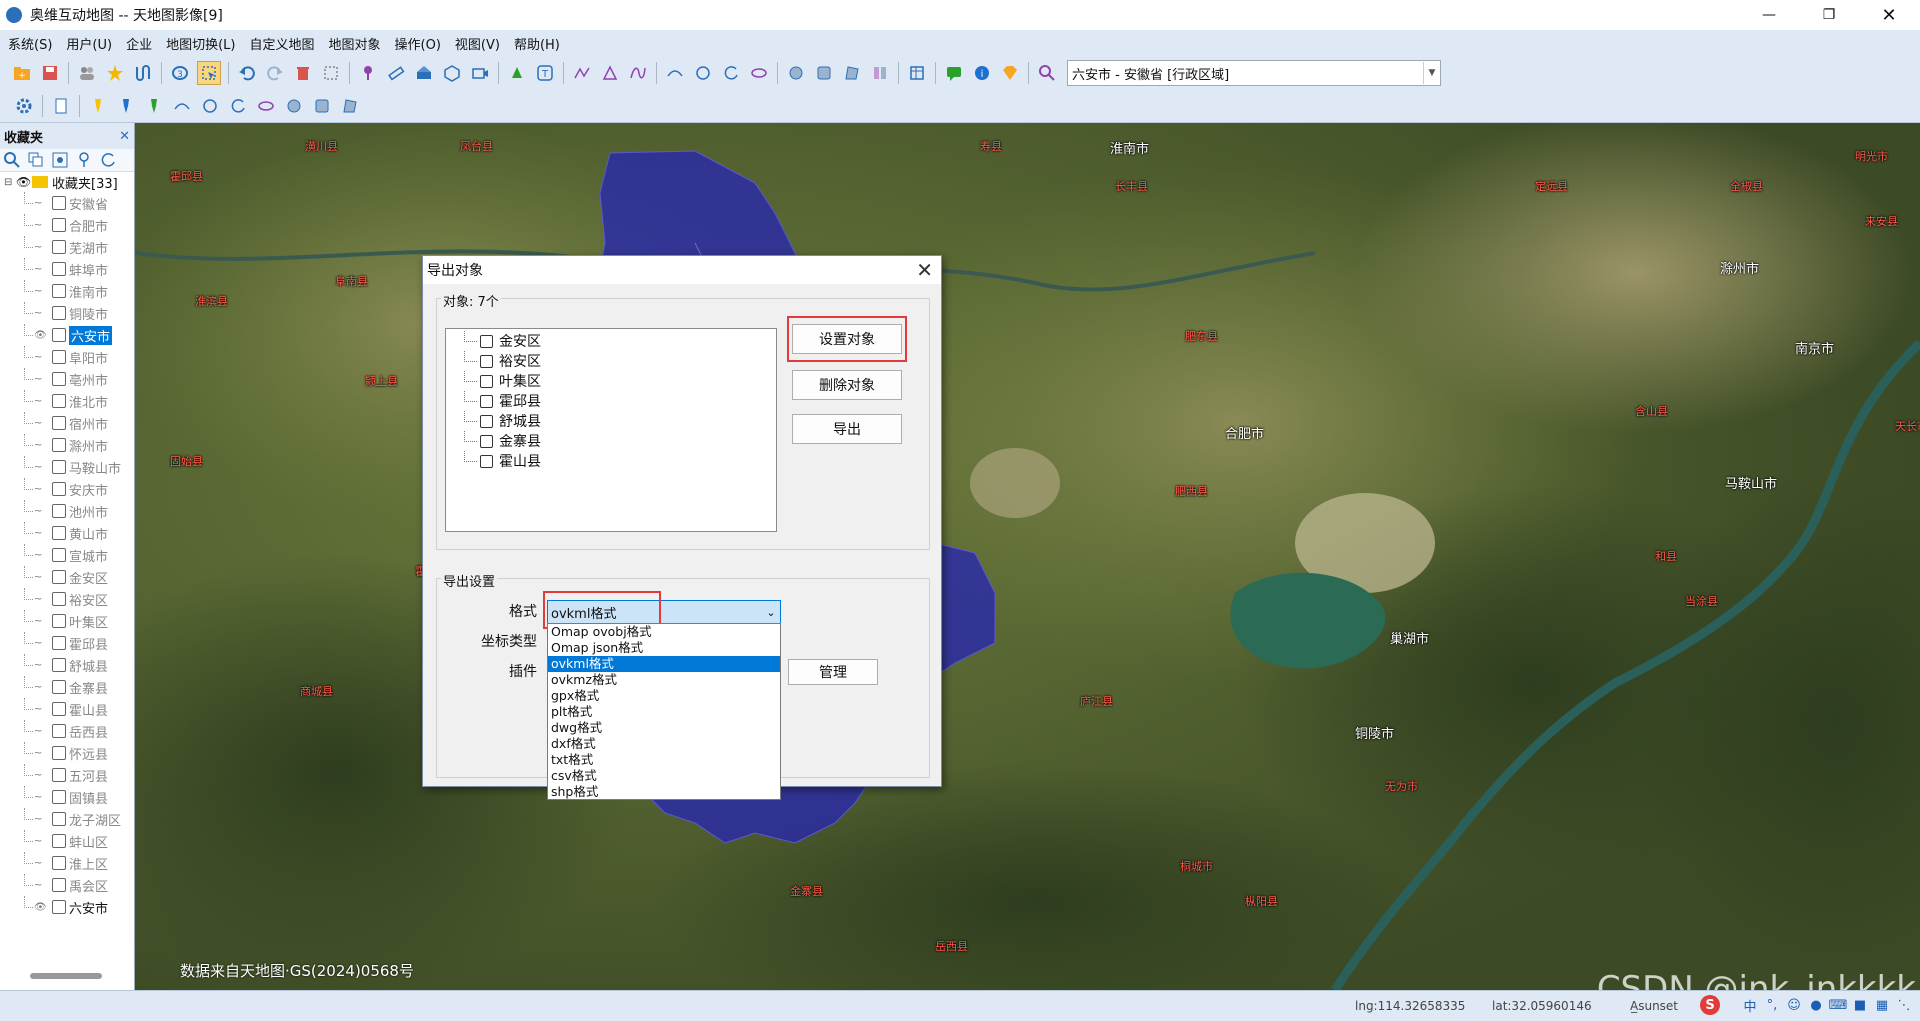  Describe the element at coordinates (417, 43) in the screenshot. I see `menu-operation: 操作(O)` at that location.